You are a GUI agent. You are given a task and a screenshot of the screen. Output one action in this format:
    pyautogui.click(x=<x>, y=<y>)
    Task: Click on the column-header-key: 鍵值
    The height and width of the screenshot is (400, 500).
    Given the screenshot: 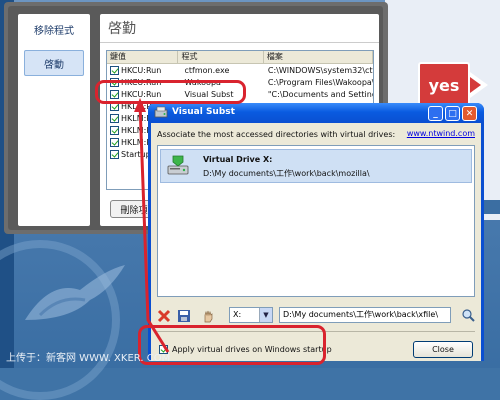 What is the action you would take?
    pyautogui.click(x=143, y=57)
    